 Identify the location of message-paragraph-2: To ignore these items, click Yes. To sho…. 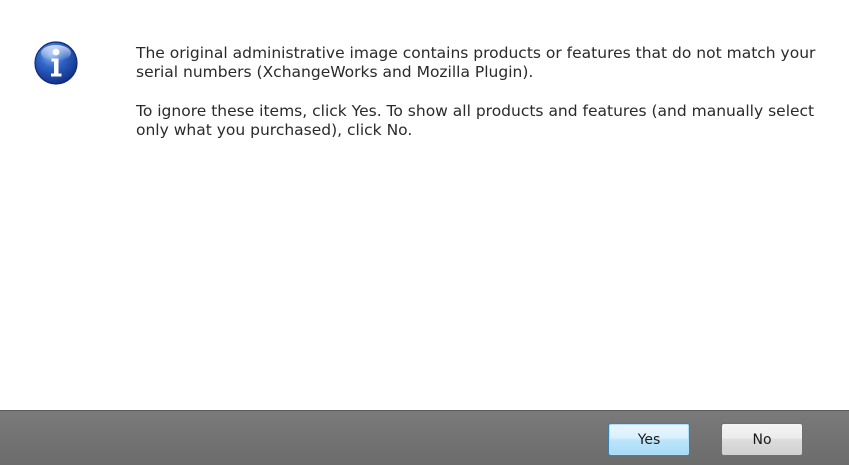
(475, 120).